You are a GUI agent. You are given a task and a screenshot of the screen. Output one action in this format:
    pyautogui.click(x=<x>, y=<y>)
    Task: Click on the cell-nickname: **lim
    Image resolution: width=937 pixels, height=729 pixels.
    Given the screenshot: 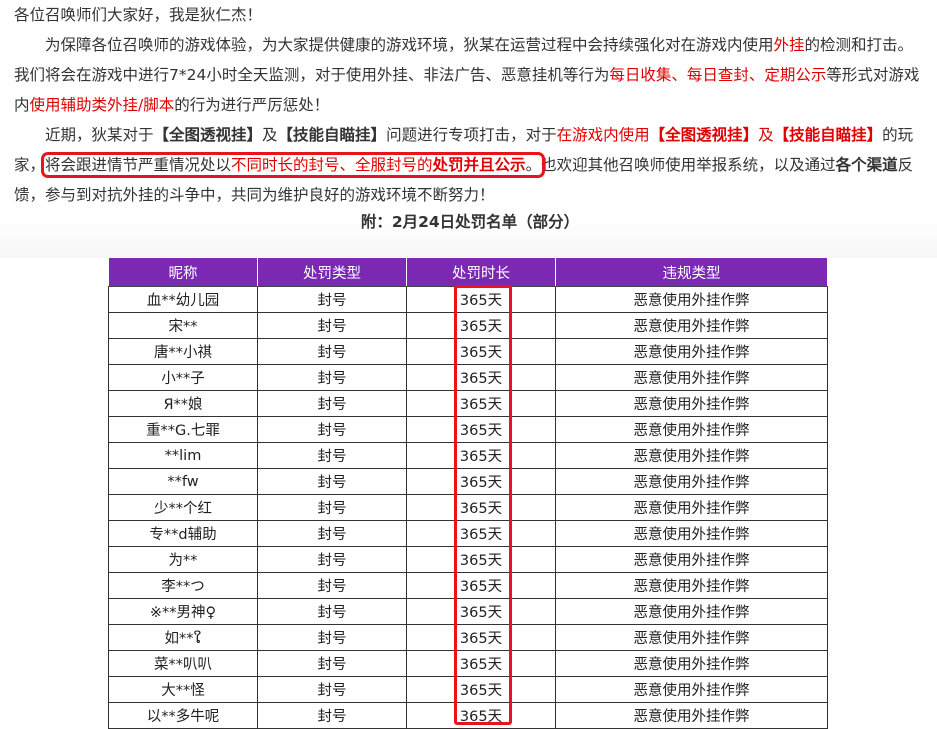 What is the action you would take?
    pyautogui.click(x=183, y=455)
    